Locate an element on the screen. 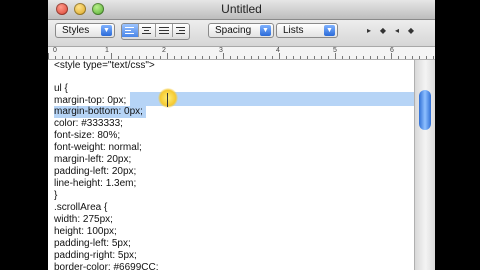  code-line: } is located at coordinates (56, 195).